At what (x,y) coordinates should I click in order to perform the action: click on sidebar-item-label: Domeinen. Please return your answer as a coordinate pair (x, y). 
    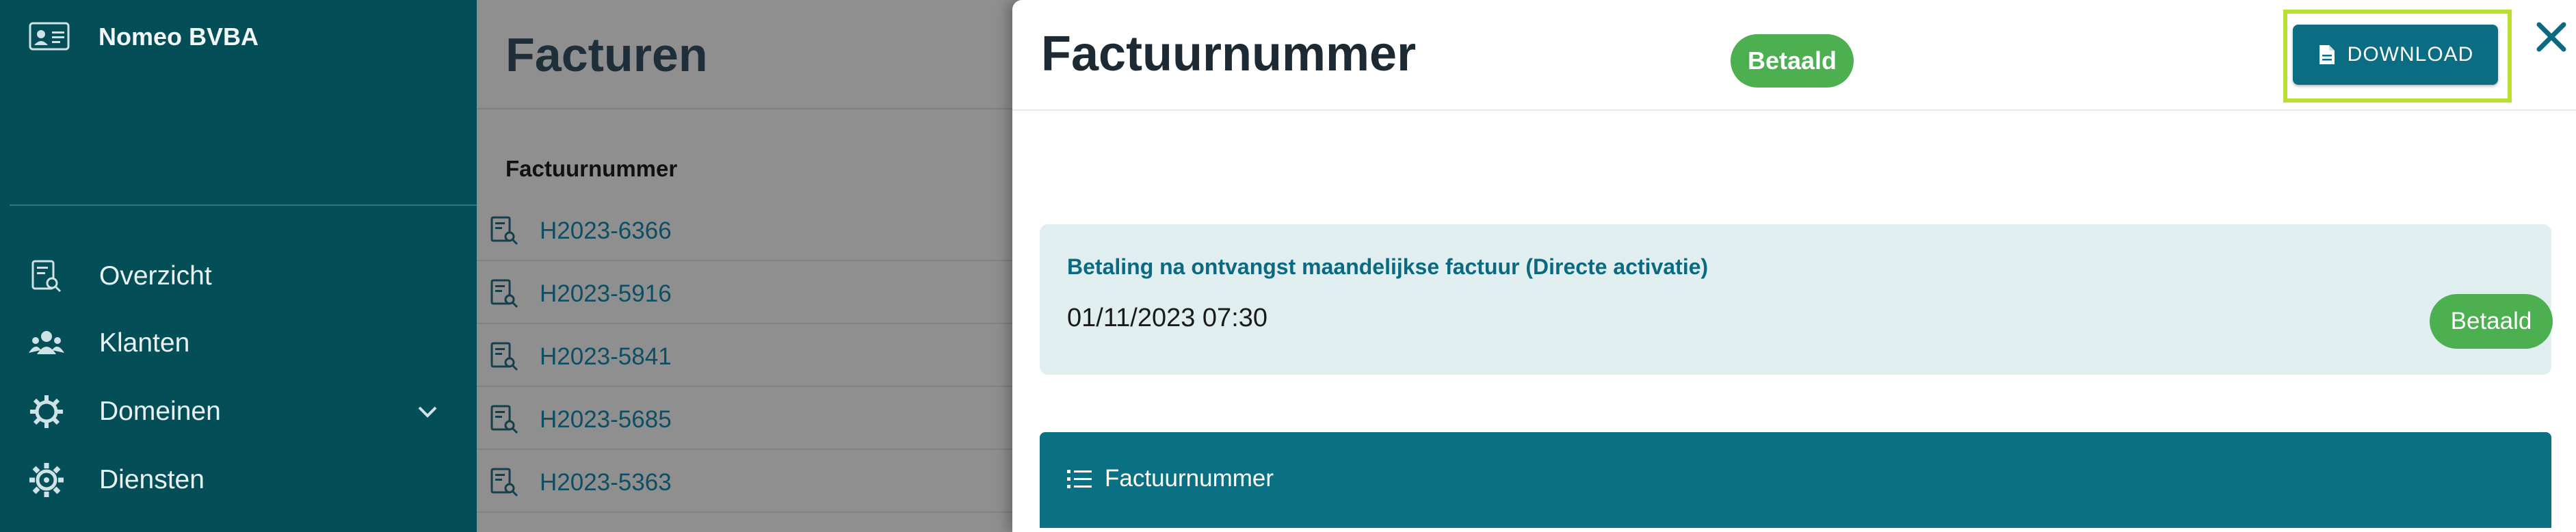
    Looking at the image, I should click on (160, 411).